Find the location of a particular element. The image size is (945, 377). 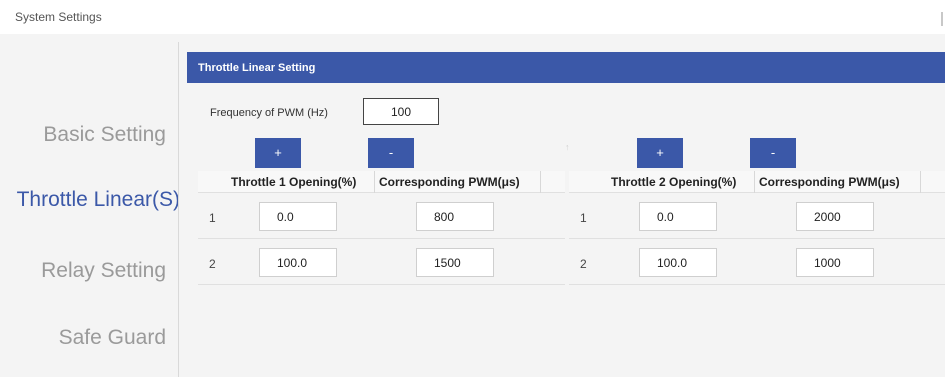

sidebar-item-basic-setting: Basic Setting is located at coordinates (104, 135).